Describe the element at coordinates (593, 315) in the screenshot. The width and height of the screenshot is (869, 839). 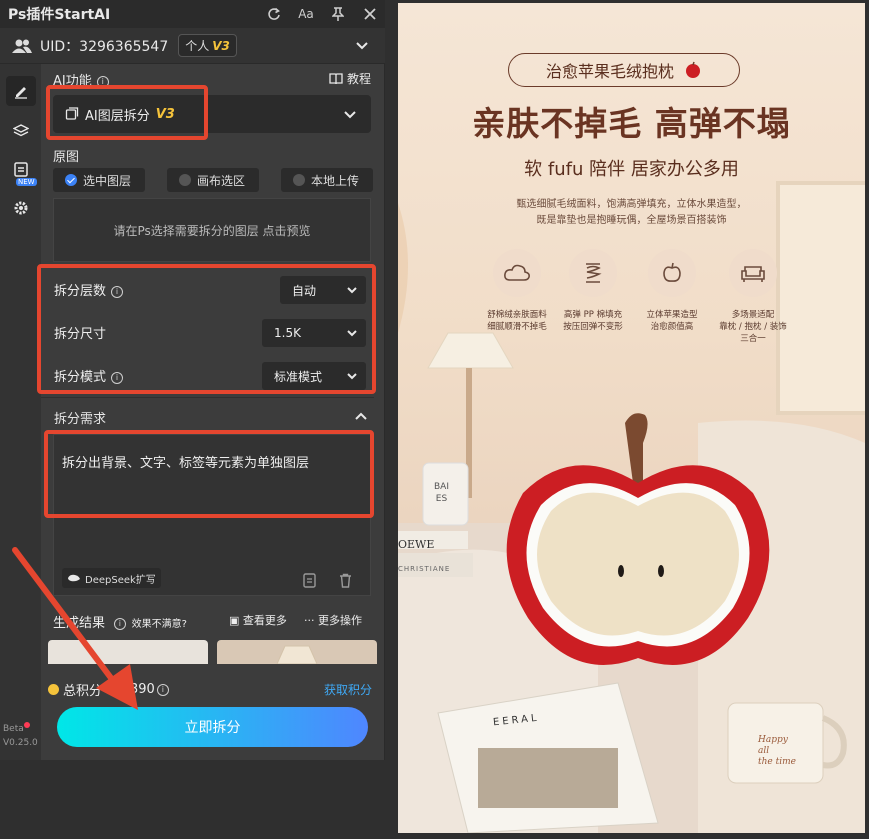
I see `feature-line: 高弹 PP 棉填充` at that location.